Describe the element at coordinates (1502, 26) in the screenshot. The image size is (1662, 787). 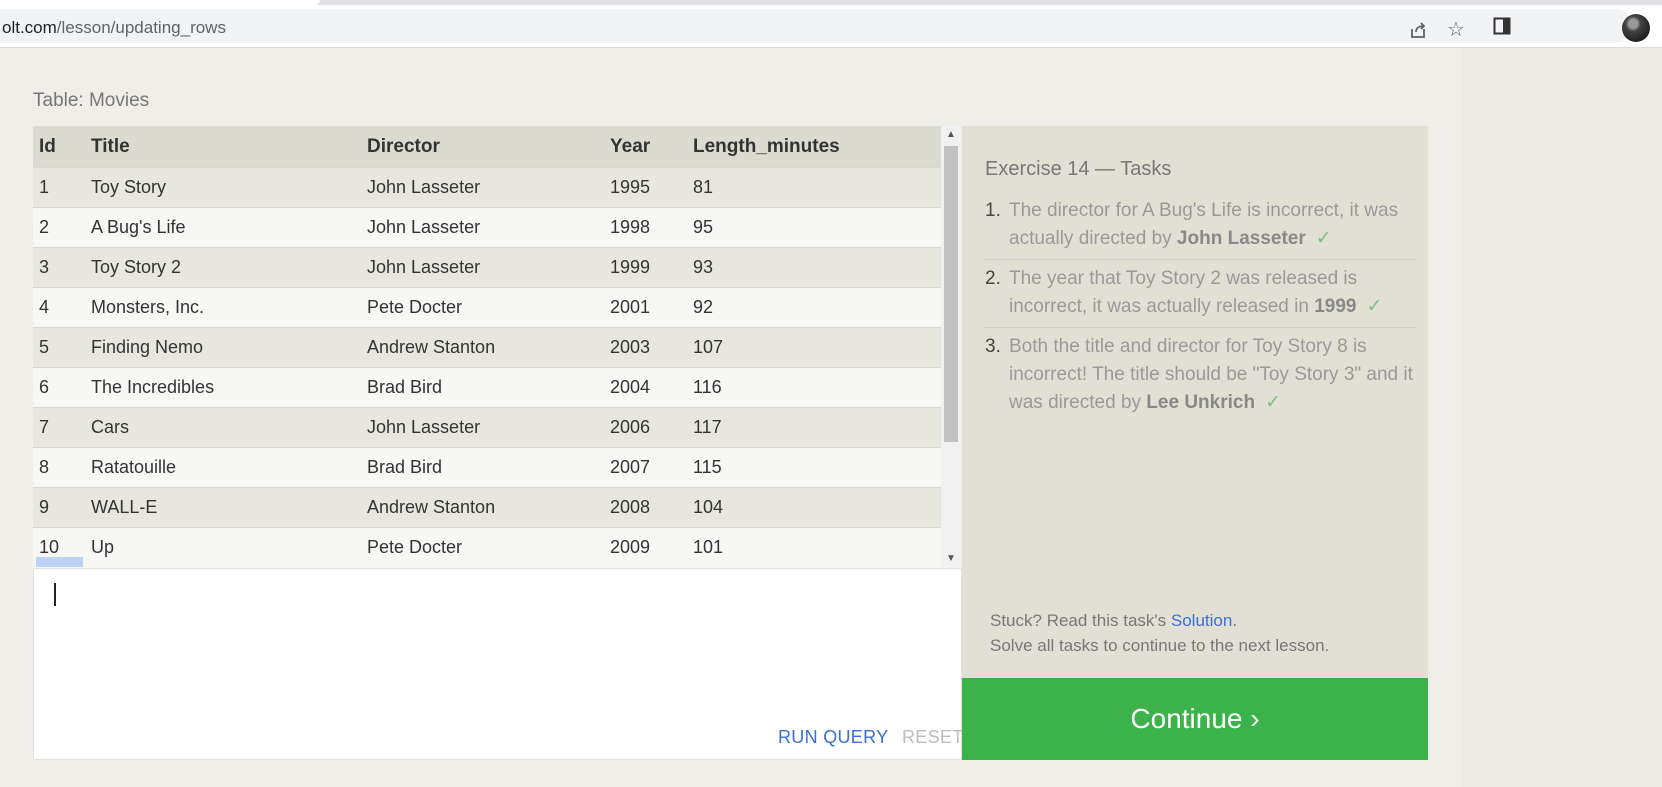
I see `side-panel-icon` at that location.